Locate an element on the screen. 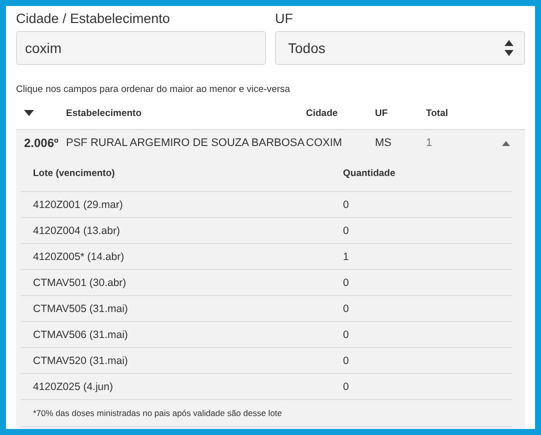 This screenshot has height=435, width=541. table-cell-text: 4120Z005* (14.abr) is located at coordinates (79, 256).